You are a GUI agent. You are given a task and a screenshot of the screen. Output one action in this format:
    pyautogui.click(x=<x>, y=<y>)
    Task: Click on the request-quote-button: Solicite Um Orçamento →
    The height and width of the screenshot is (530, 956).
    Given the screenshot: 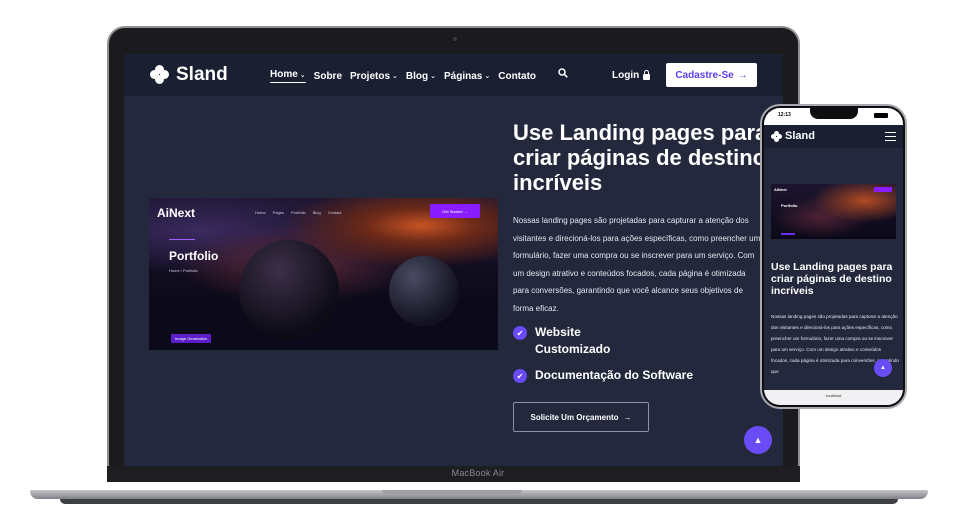 What is the action you would take?
    pyautogui.click(x=581, y=417)
    